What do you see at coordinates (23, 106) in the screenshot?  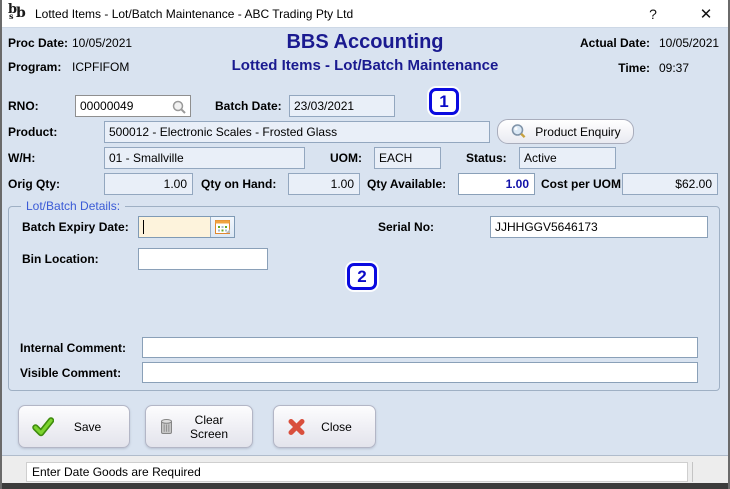 I see `rno-label: RNO:` at bounding box center [23, 106].